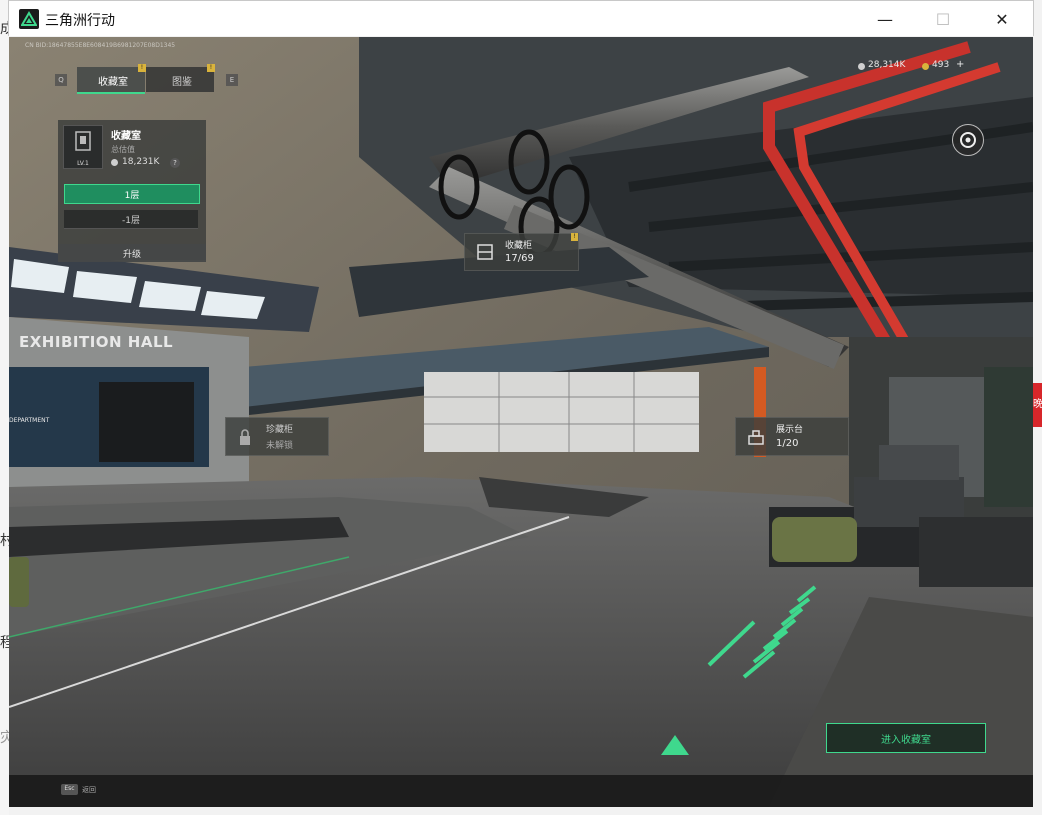 The width and height of the screenshot is (1042, 815). I want to click on minimize-button: —, so click(885, 19).